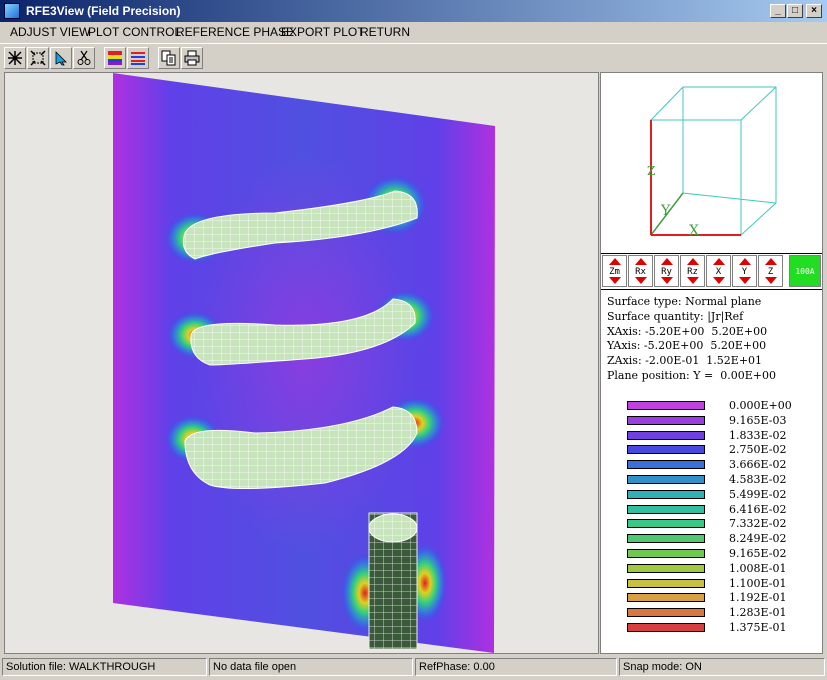  Describe the element at coordinates (413, 57) in the screenshot. I see `toolbar` at that location.